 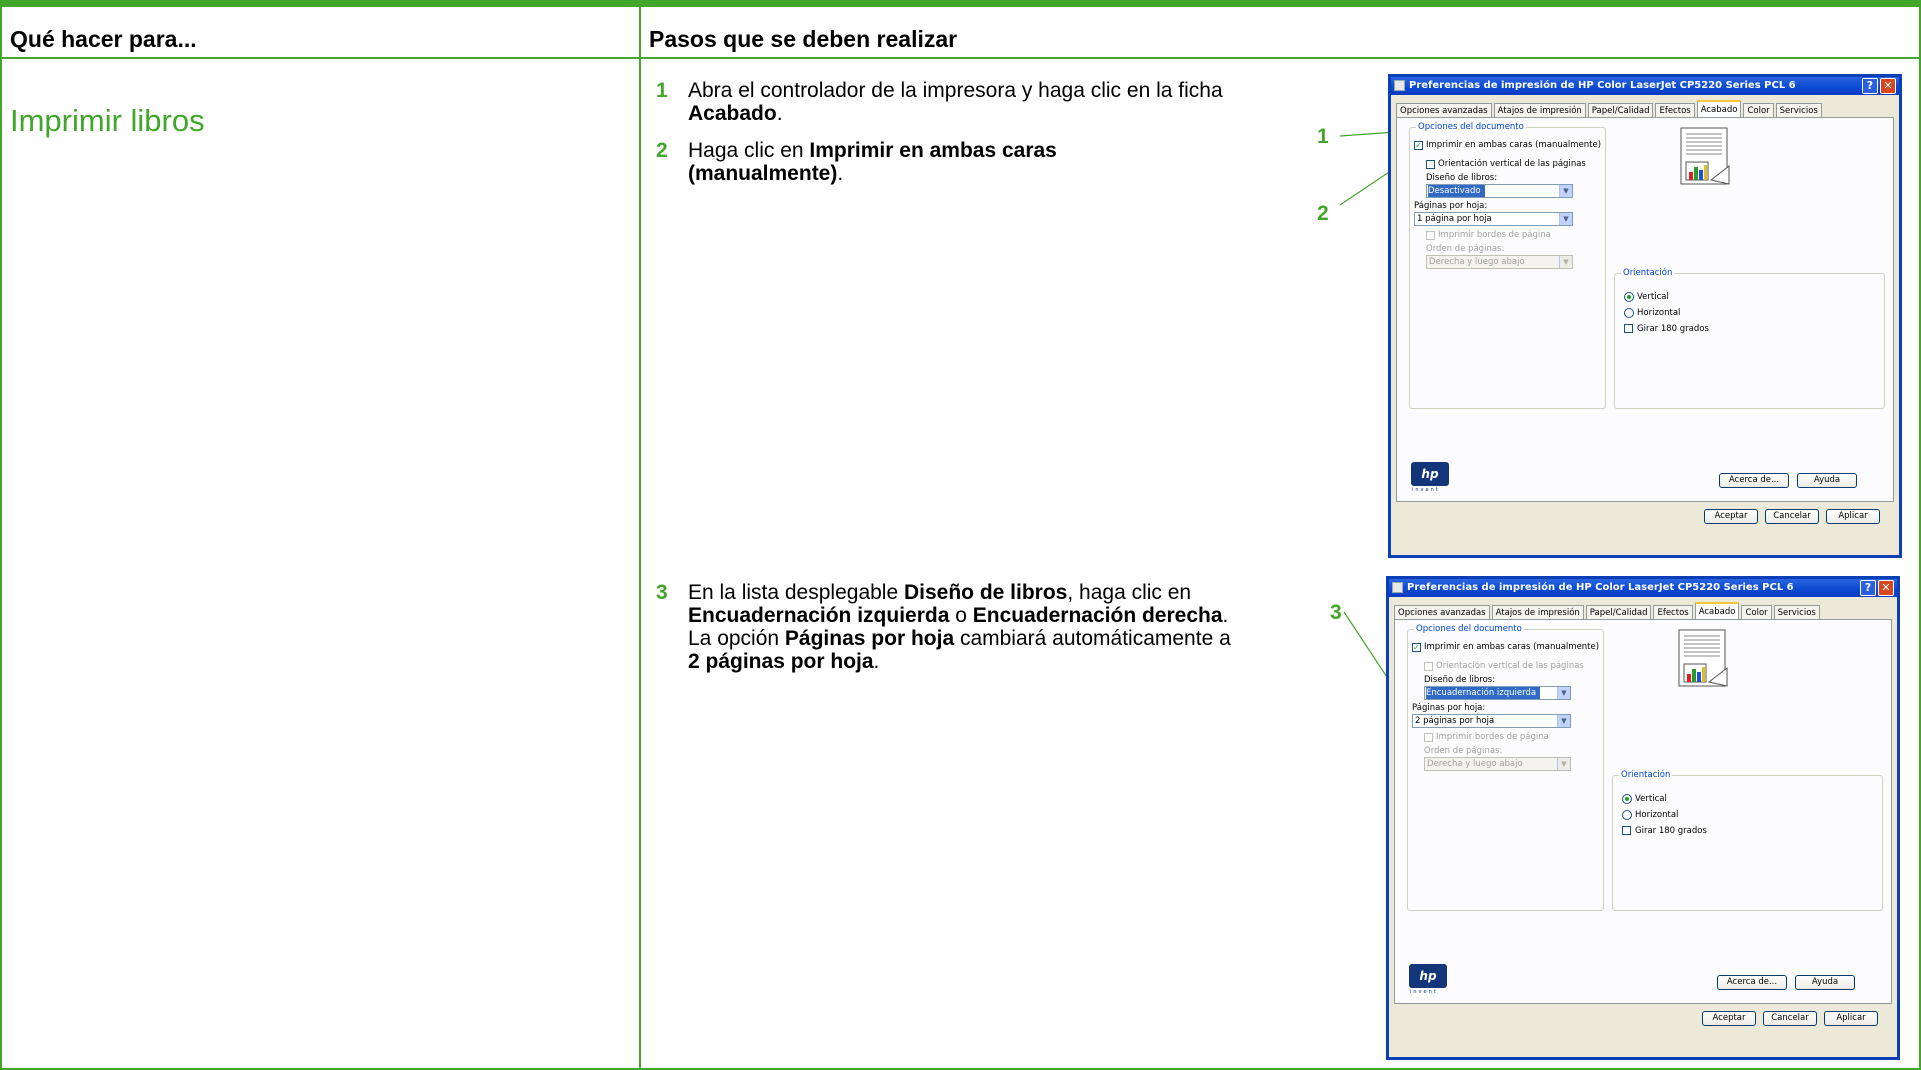 I want to click on section-title: Imprimir libros, so click(x=107, y=120).